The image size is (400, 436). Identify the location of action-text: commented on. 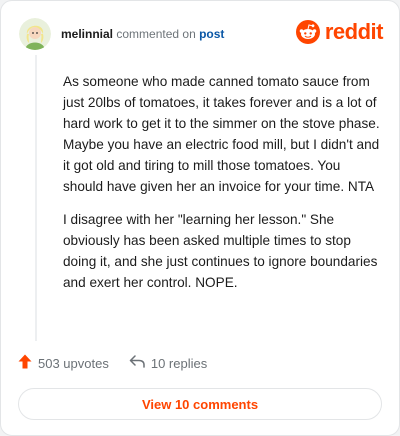
(156, 34).